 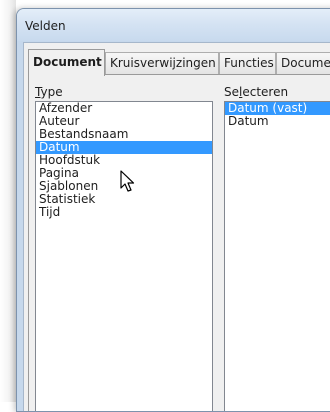 I want to click on select-label-suffix: ecteren, so click(x=265, y=92).